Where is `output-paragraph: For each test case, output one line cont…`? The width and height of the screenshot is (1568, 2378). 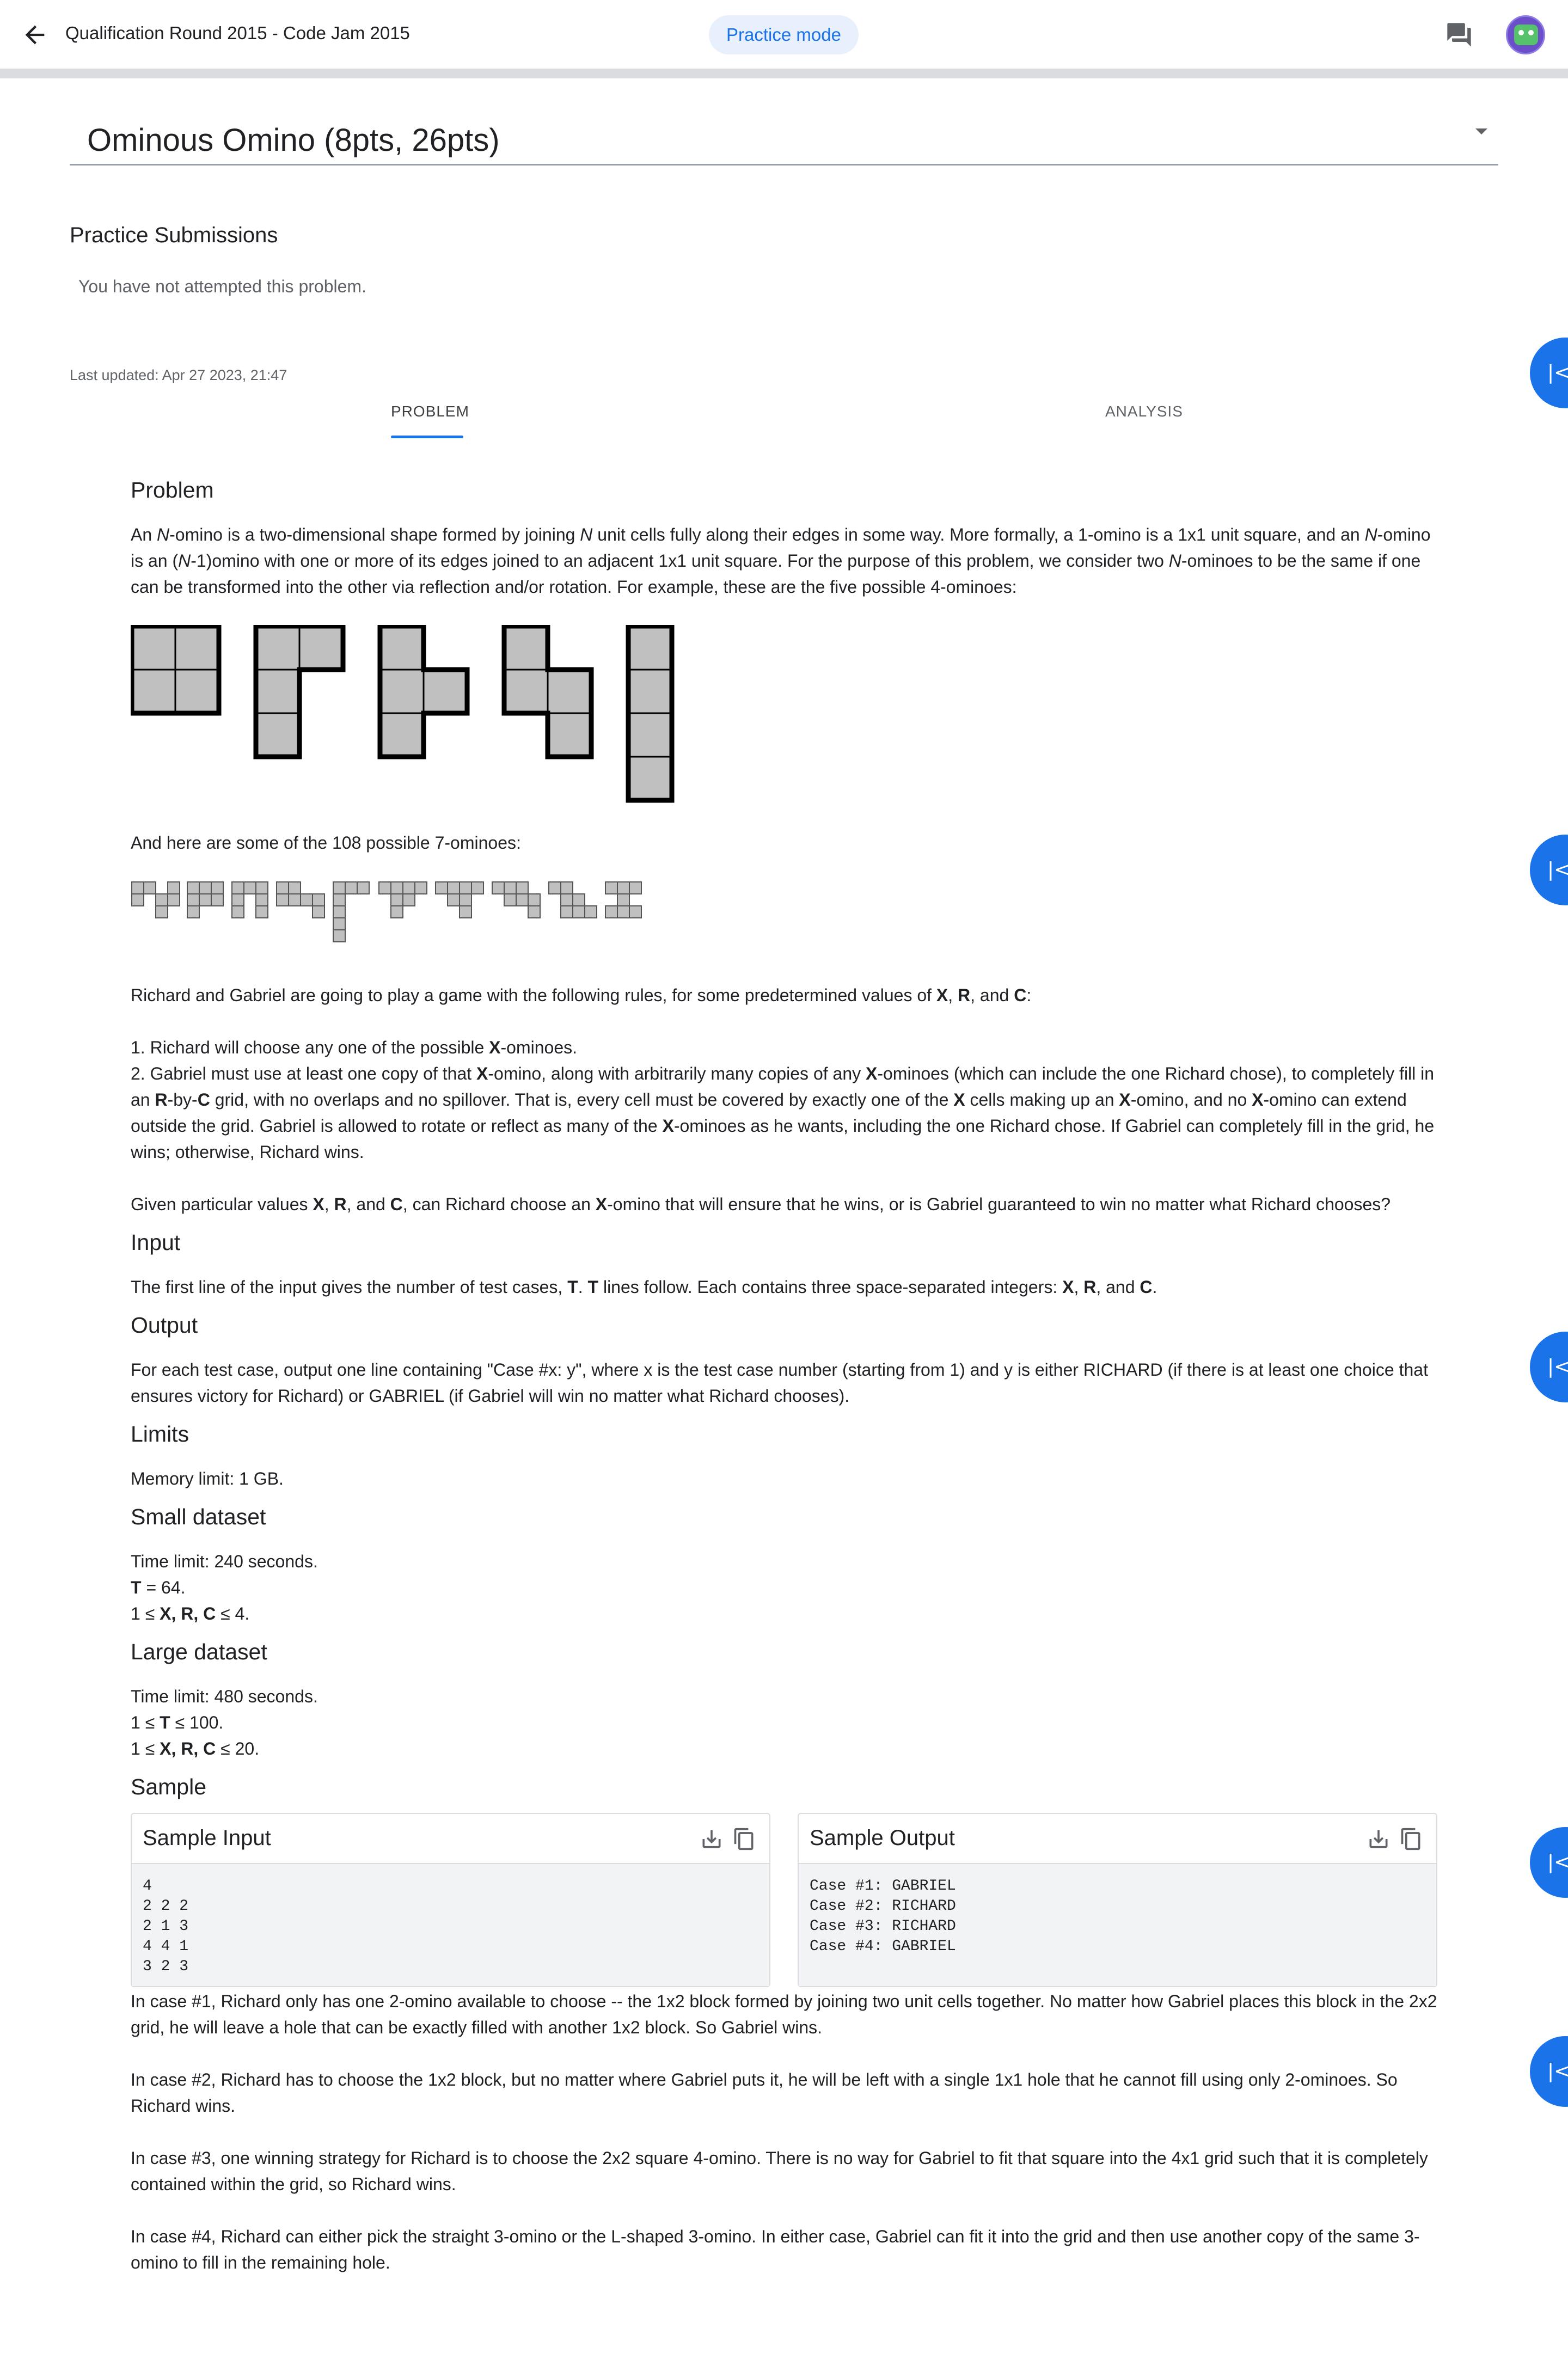
output-paragraph: For each test case, output one line cont… is located at coordinates (779, 1383).